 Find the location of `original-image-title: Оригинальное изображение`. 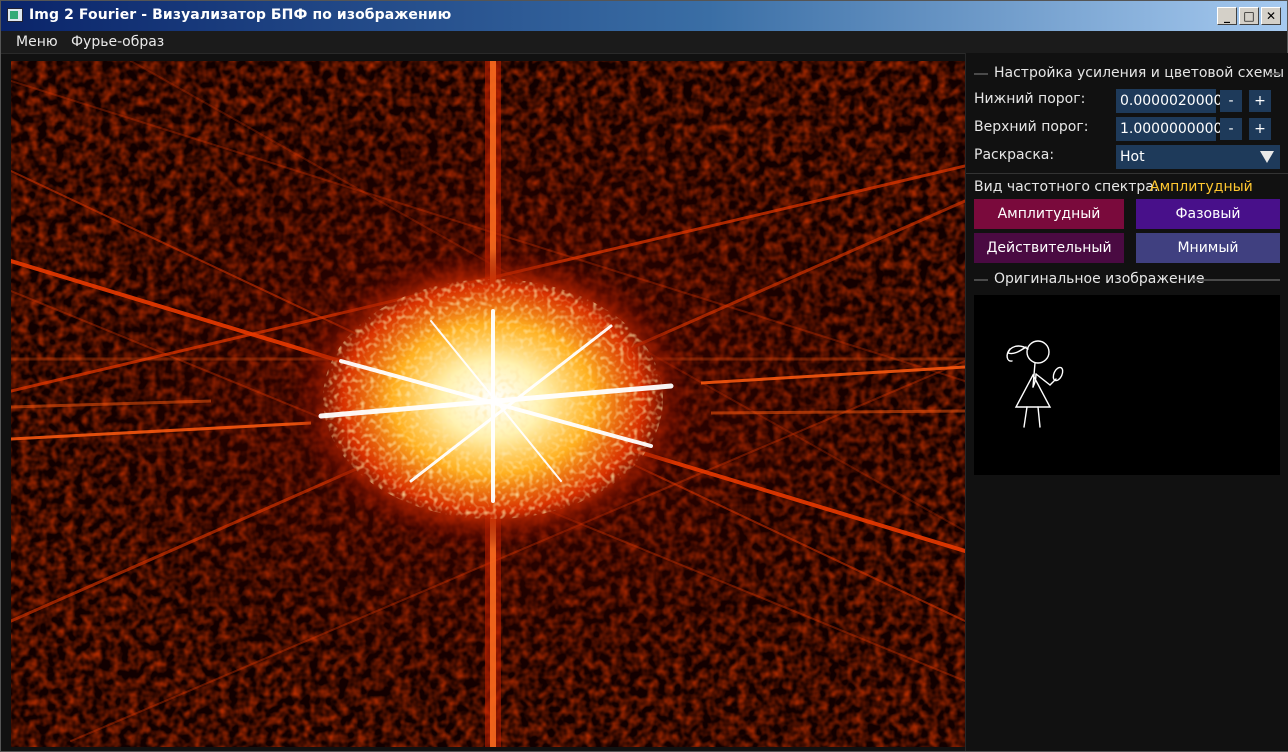

original-image-title: Оригинальное изображение is located at coordinates (1099, 279).